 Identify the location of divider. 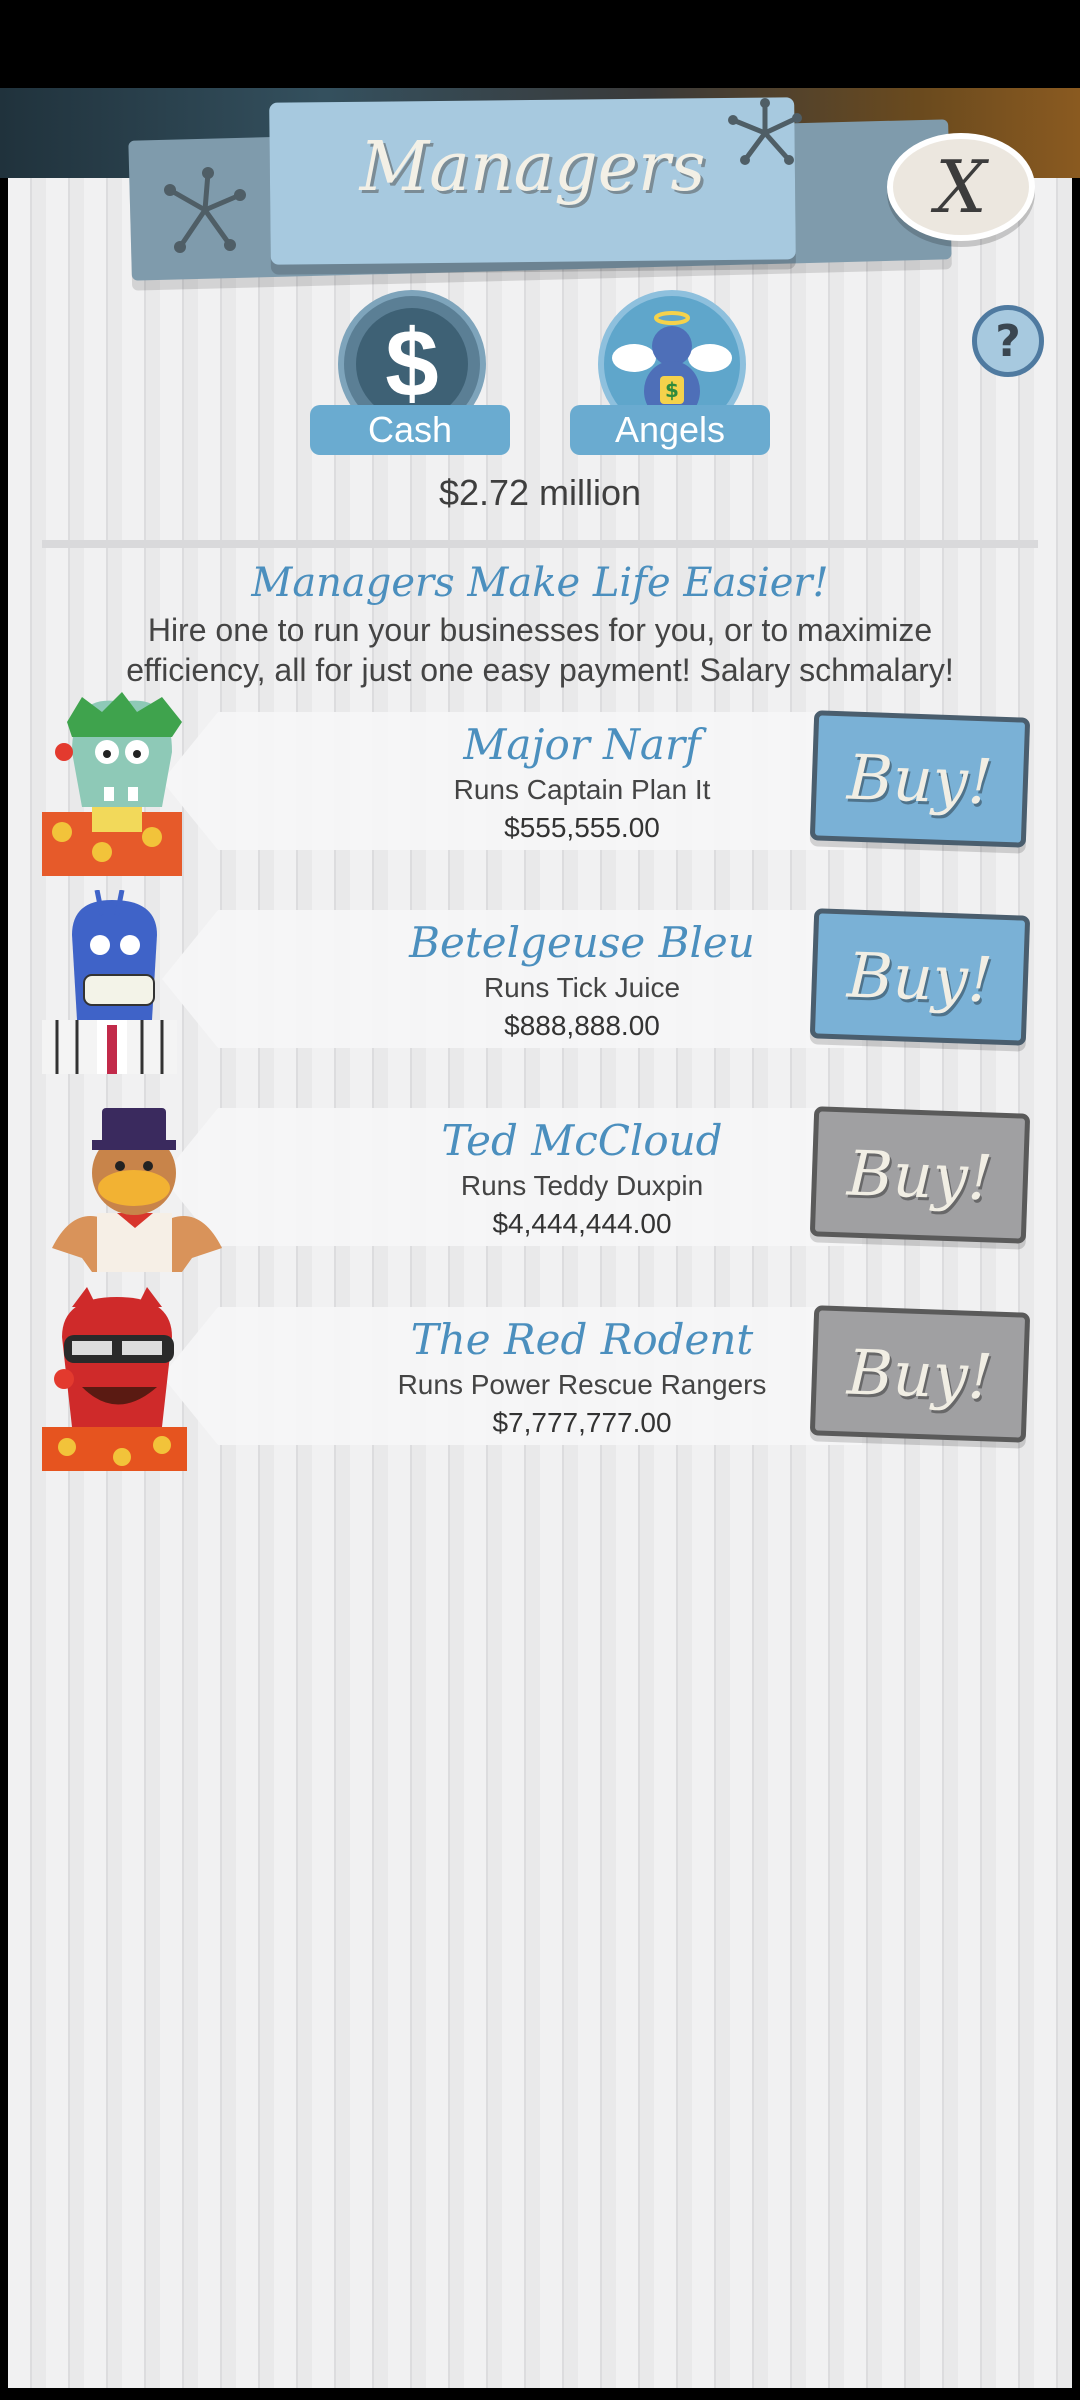
(540, 544).